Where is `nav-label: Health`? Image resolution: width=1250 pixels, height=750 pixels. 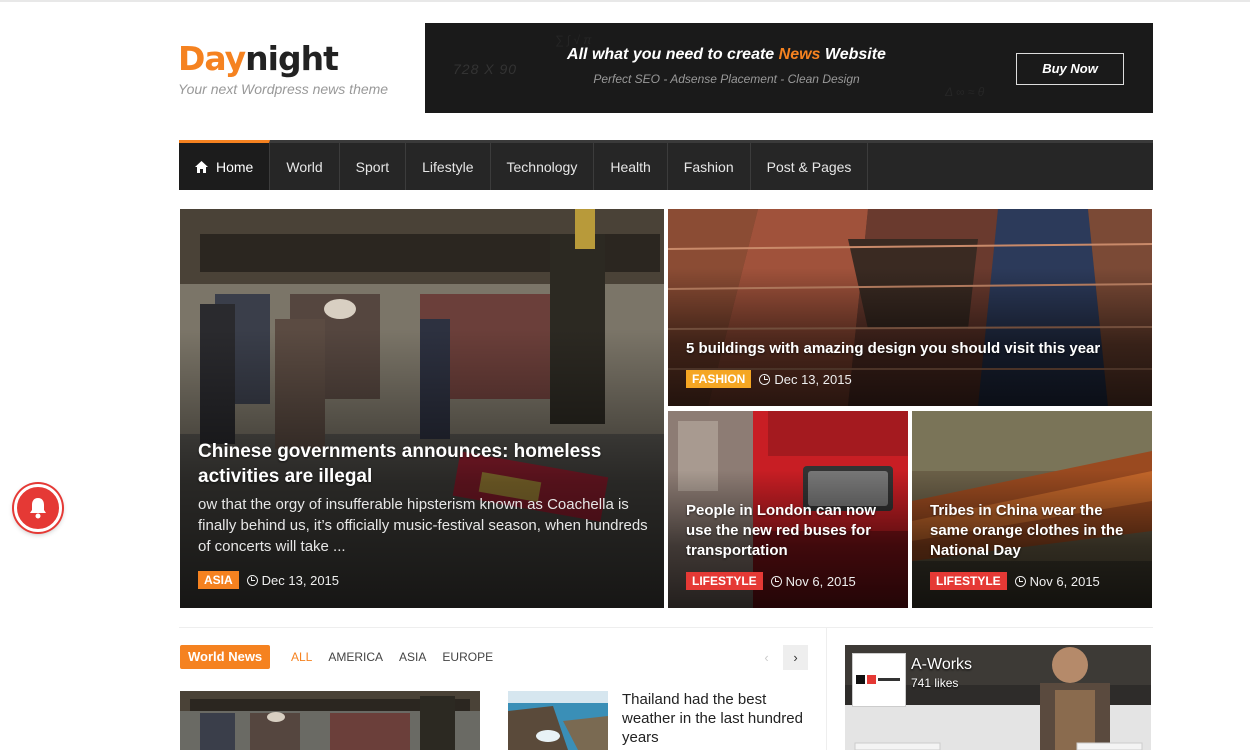 nav-label: Health is located at coordinates (630, 166).